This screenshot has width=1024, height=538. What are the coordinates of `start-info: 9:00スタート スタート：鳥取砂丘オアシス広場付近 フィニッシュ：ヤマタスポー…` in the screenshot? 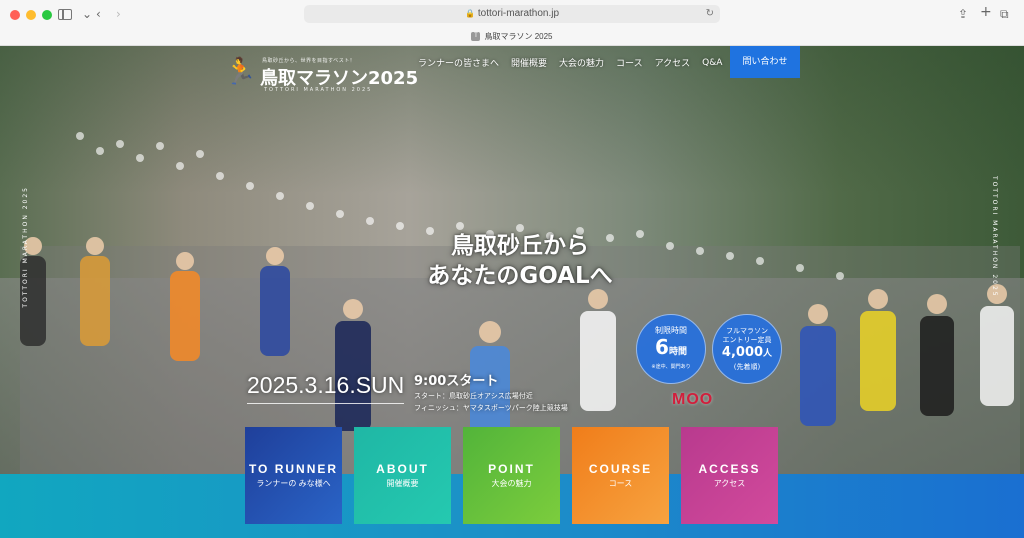 It's located at (491, 391).